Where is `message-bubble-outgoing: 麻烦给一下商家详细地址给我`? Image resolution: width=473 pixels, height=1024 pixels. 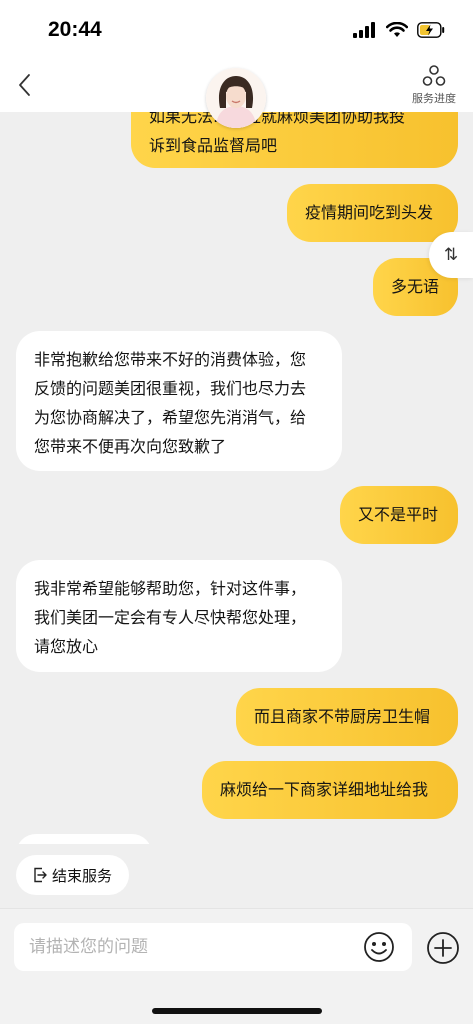
message-bubble-outgoing: 麻烦给一下商家详细地址给我 is located at coordinates (330, 790).